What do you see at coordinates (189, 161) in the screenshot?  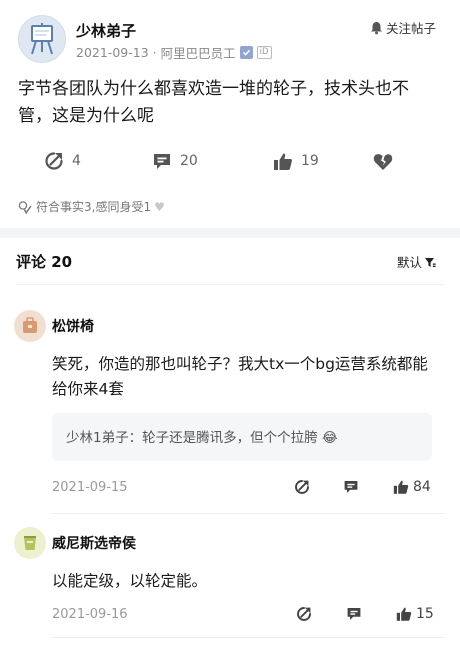 I see `comment-count: 20` at bounding box center [189, 161].